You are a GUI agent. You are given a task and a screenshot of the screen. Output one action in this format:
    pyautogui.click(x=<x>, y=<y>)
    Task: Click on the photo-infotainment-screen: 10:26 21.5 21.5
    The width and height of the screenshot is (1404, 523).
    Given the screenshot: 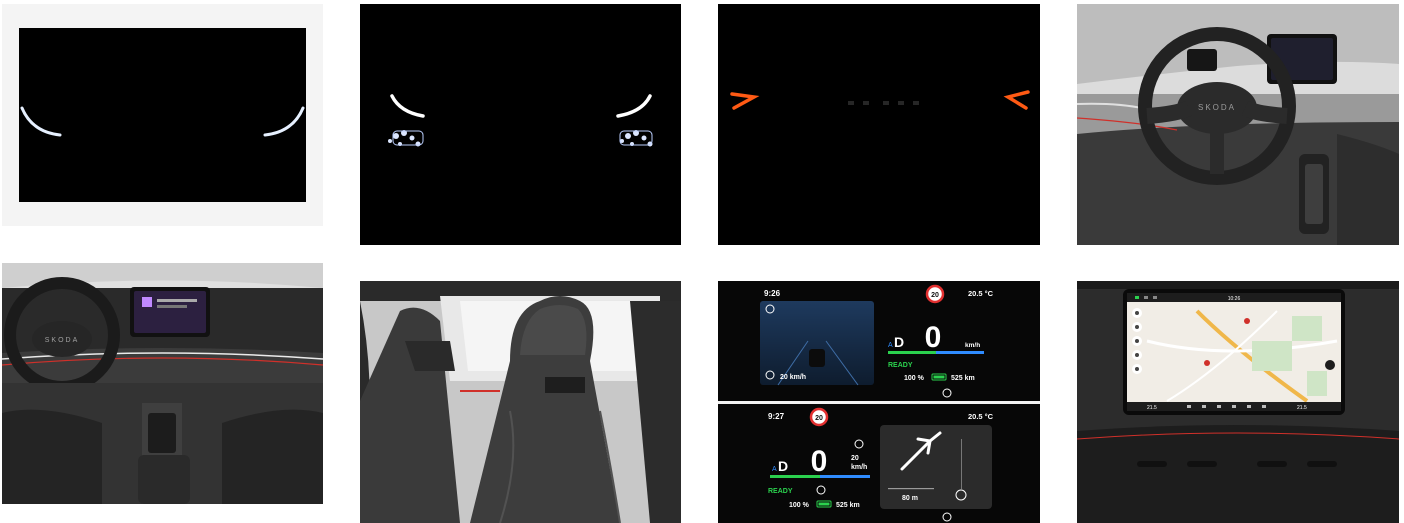 What is the action you would take?
    pyautogui.click(x=1238, y=402)
    